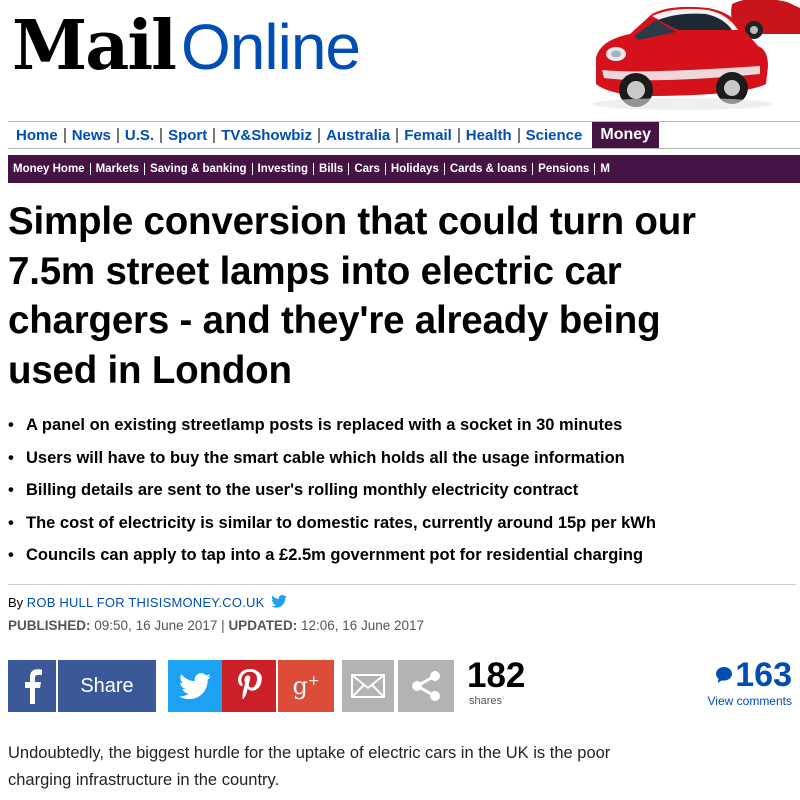  What do you see at coordinates (284, 169) in the screenshot?
I see `subnav-item-investing: Investing` at bounding box center [284, 169].